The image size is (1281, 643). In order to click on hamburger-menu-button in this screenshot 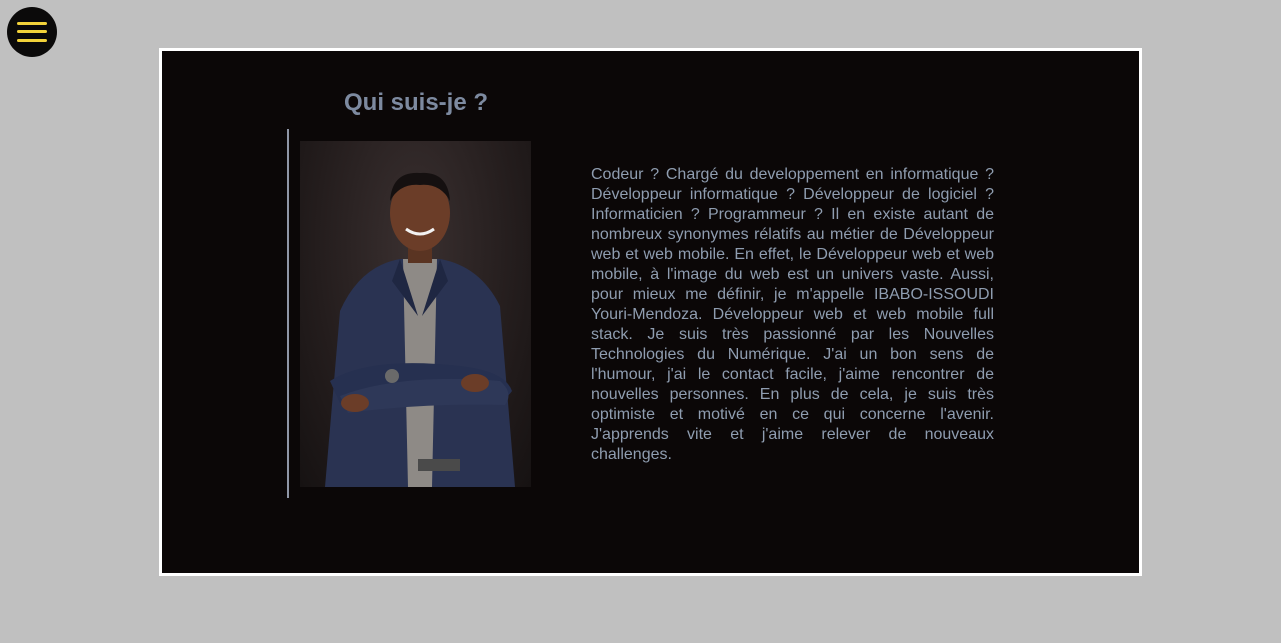, I will do `click(32, 32)`.